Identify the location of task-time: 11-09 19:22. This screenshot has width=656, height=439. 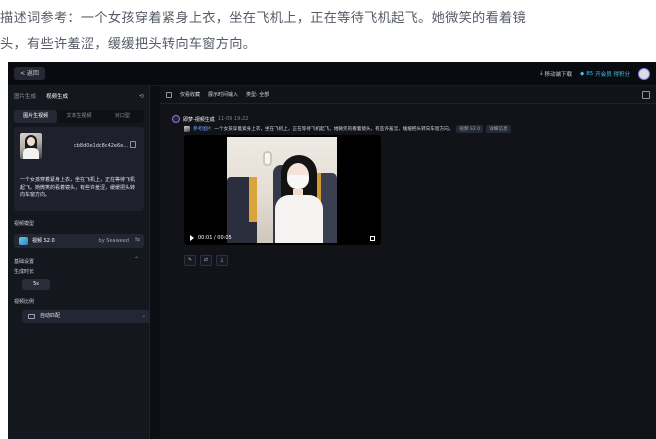
(233, 119).